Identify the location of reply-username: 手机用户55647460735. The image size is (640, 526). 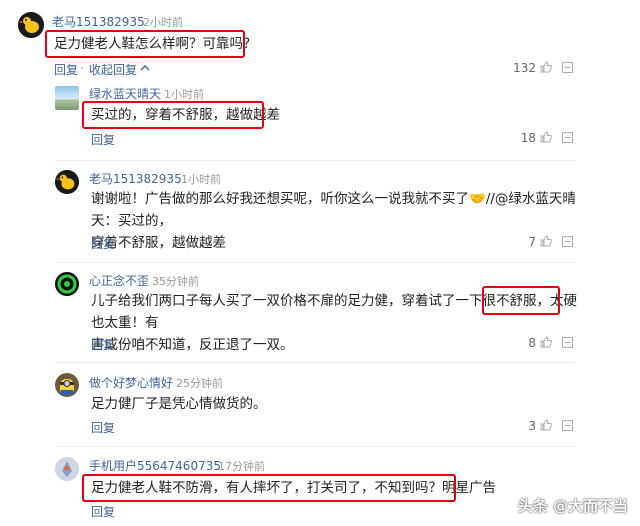
(155, 465).